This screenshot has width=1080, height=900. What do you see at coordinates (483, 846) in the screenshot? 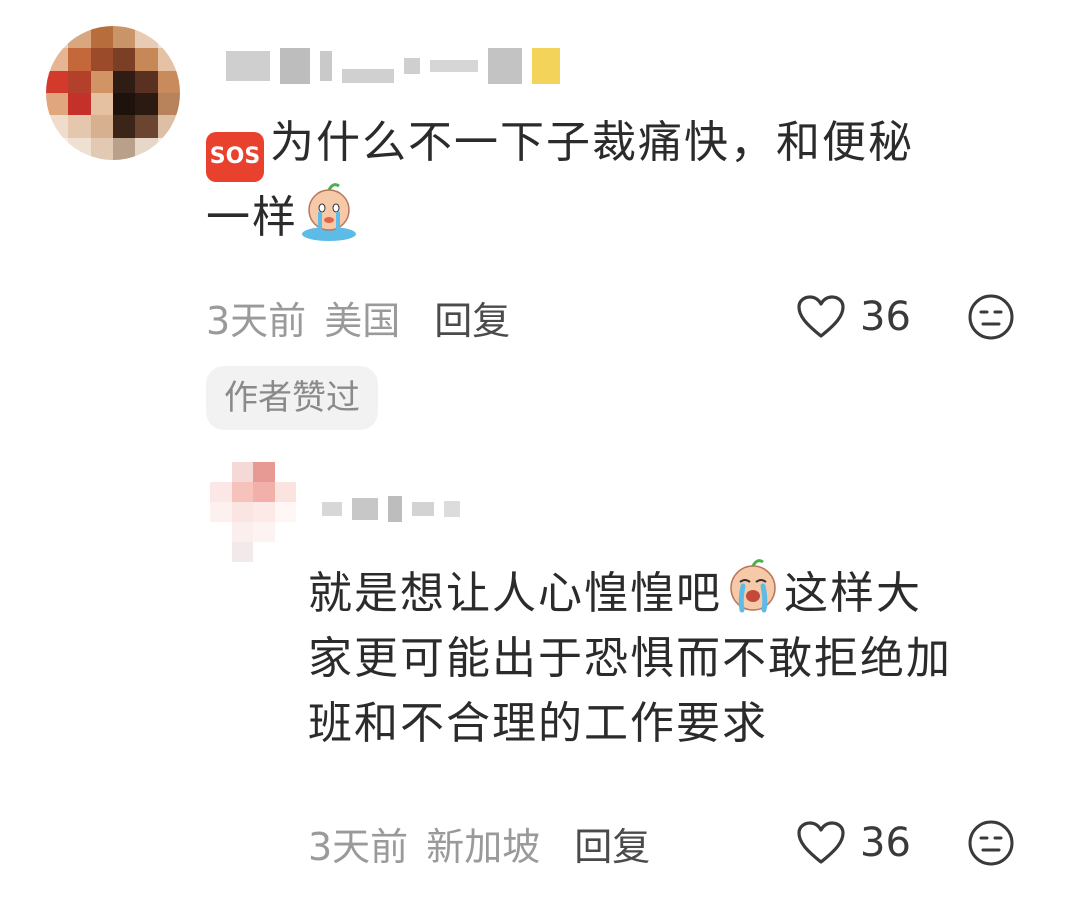
I see `reply-comment-region: 新加坡` at bounding box center [483, 846].